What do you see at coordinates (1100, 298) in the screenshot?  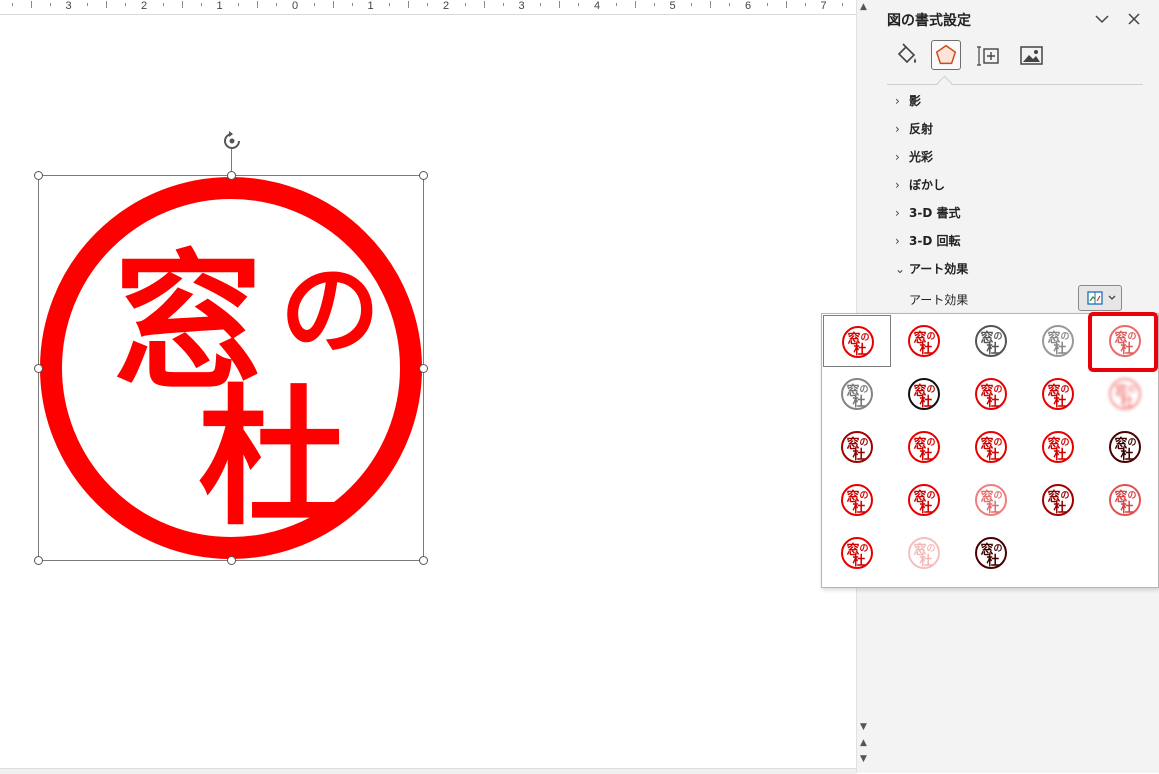 I see `artistic-effects-dropdown-button` at bounding box center [1100, 298].